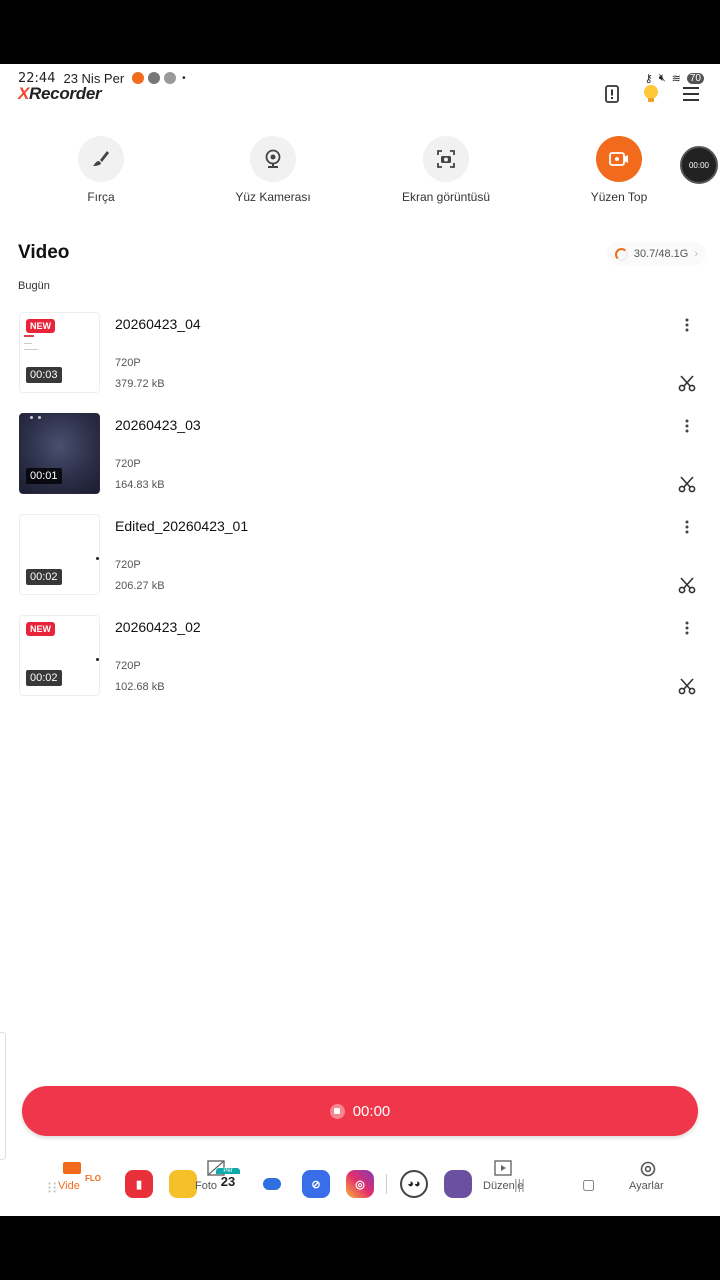  I want to click on messages-app-icon, so click(272, 1184).